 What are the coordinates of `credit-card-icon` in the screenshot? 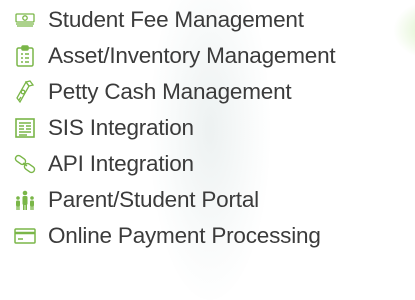 It's located at (25, 236).